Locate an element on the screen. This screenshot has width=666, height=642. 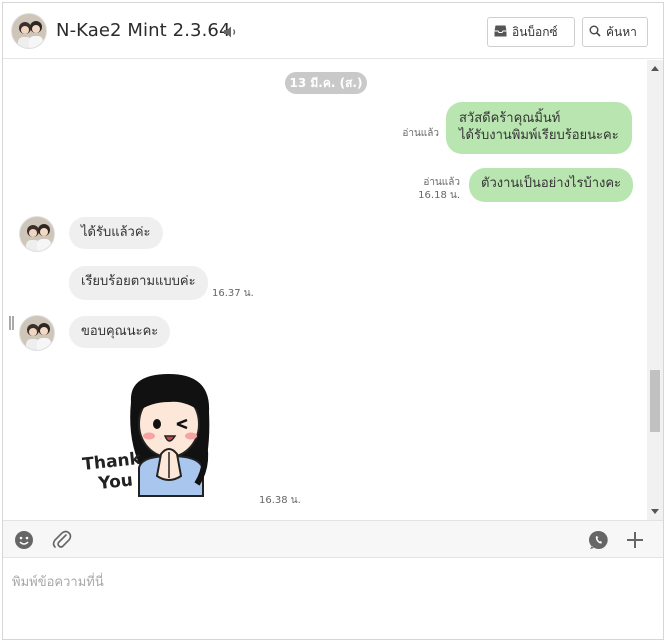
message-bubble-incoming: เรียบร้อยตามแบบค่ะ is located at coordinates (138, 283).